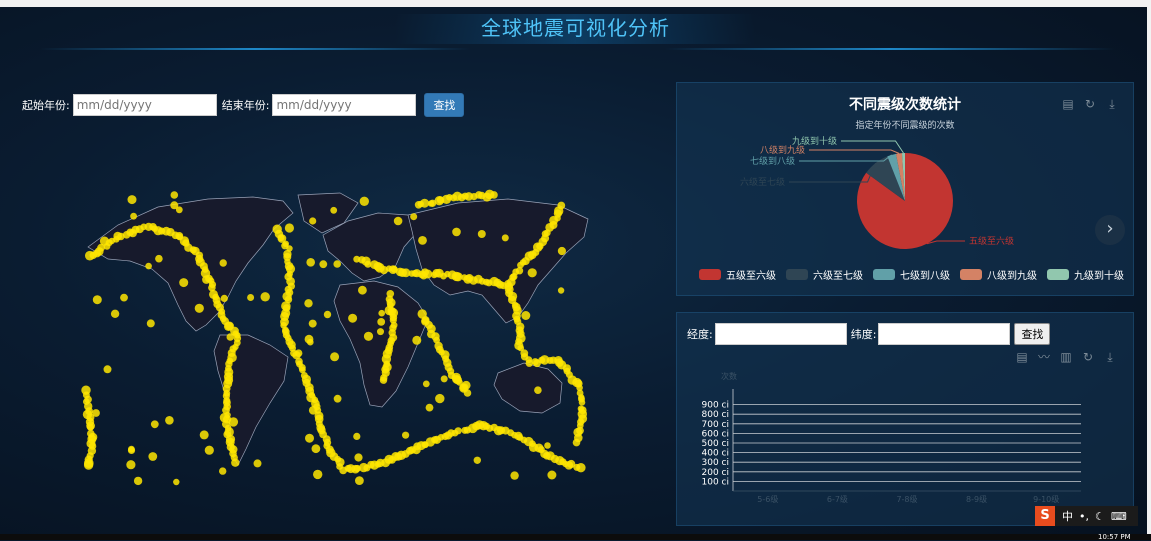 Image resolution: width=1151 pixels, height=541 pixels. I want to click on ime-mode: 中, so click(1067, 516).